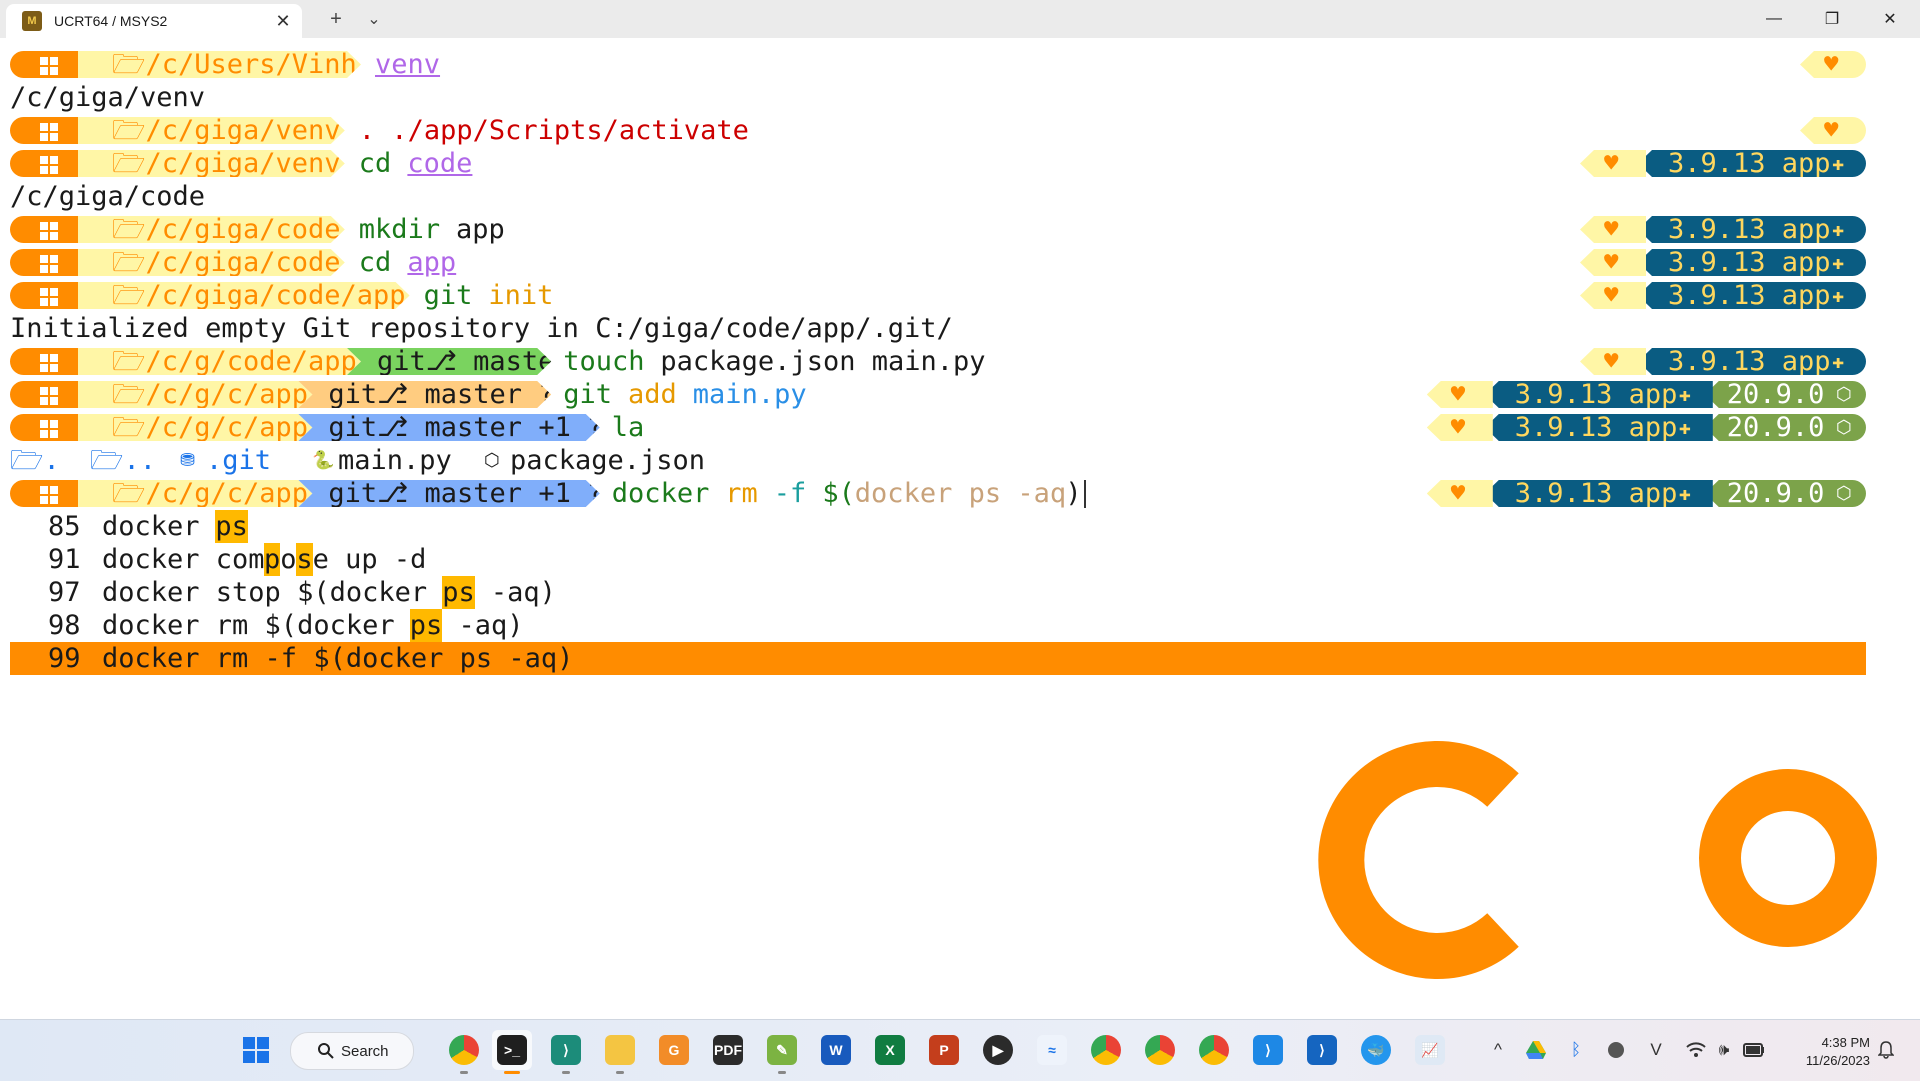 Image resolution: width=1920 pixels, height=1081 pixels. I want to click on word-app: W, so click(836, 1050).